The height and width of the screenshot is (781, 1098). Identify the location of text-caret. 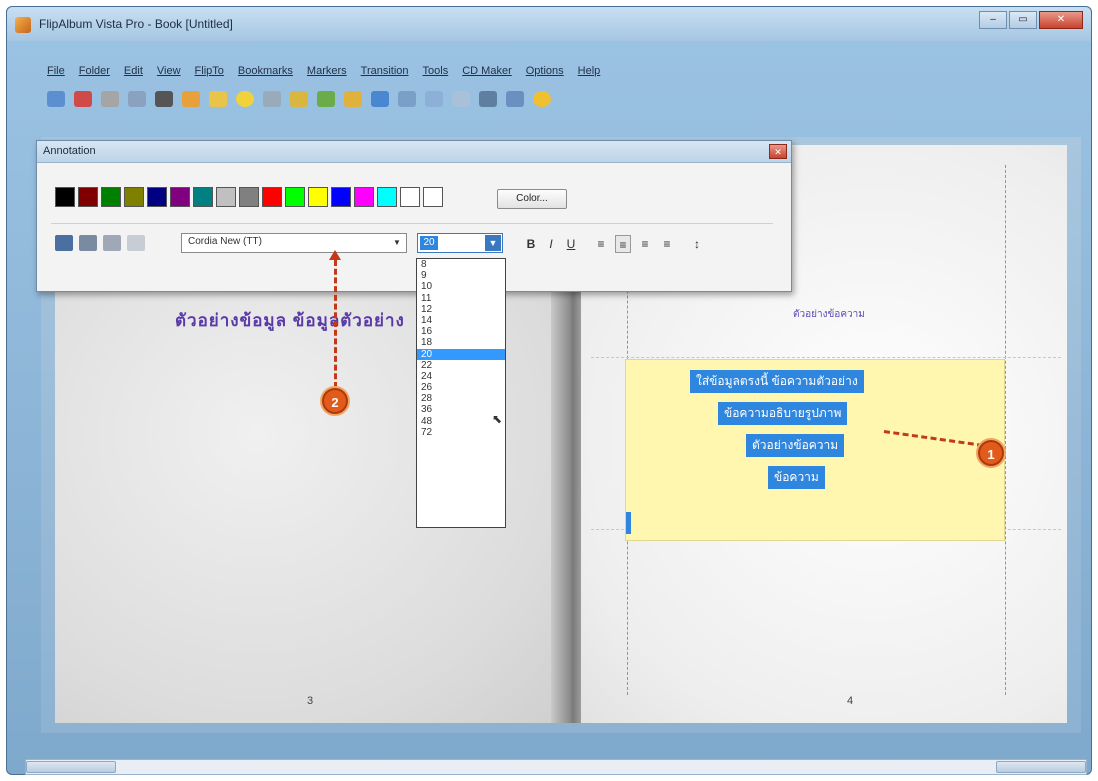
(628, 523).